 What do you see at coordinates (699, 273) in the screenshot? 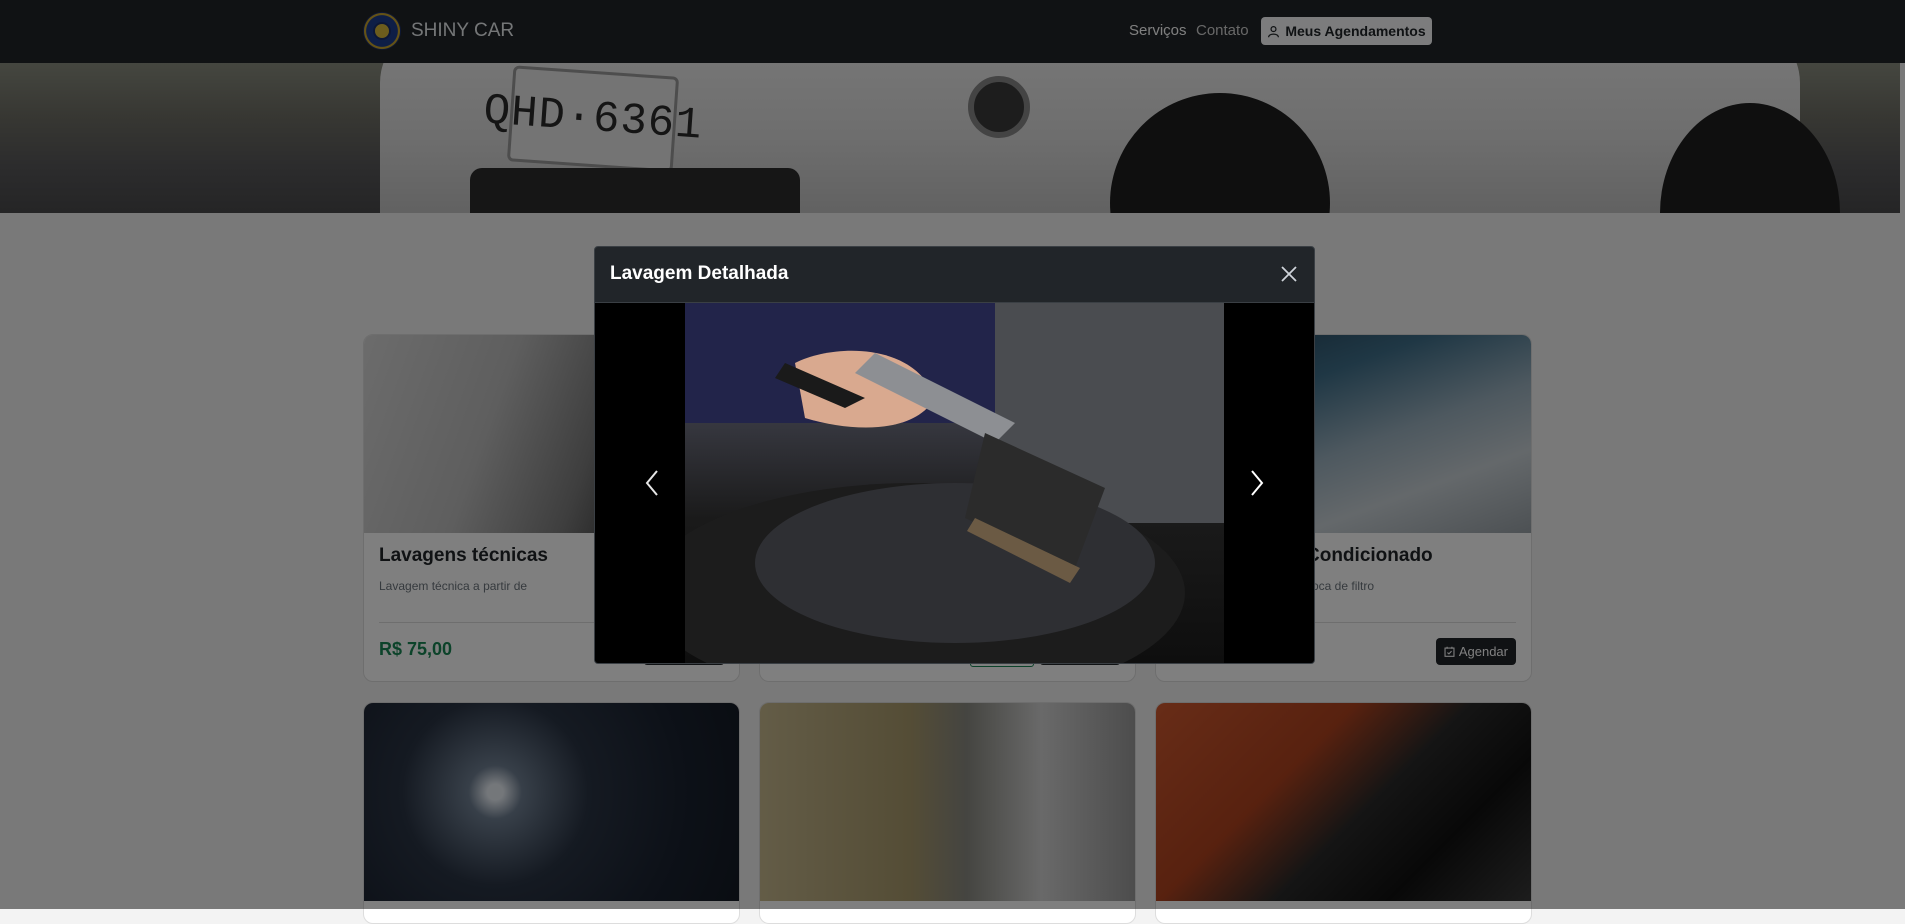
I see `modal-title: Lavagem Detalhada` at bounding box center [699, 273].